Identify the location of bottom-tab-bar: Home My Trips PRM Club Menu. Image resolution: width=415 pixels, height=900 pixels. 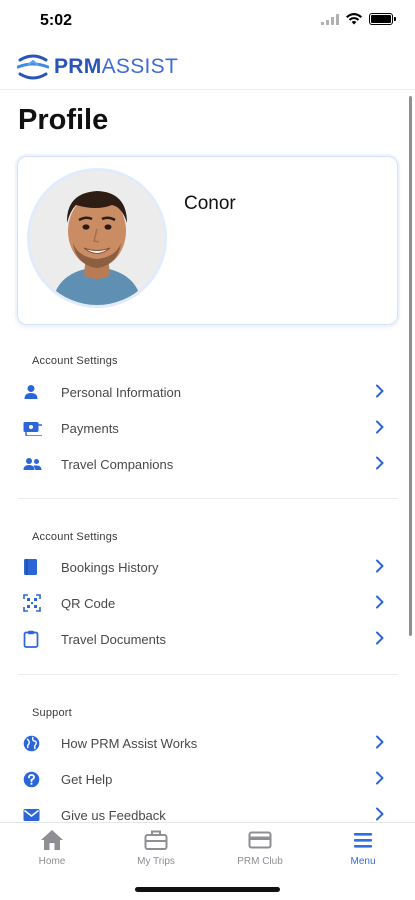
(207, 861).